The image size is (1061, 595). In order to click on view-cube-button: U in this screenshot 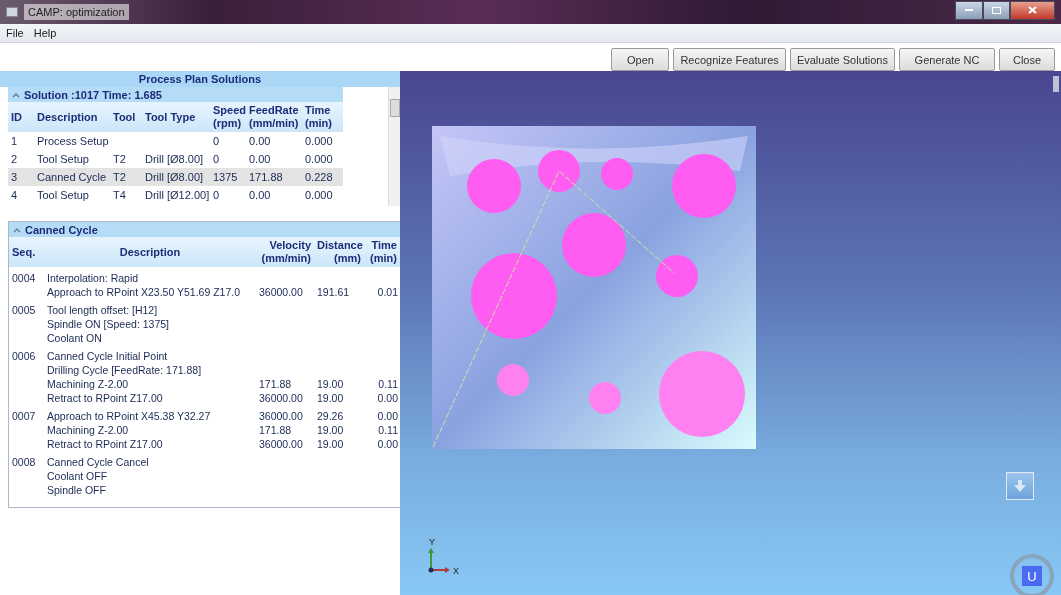, I will do `click(1032, 574)`.